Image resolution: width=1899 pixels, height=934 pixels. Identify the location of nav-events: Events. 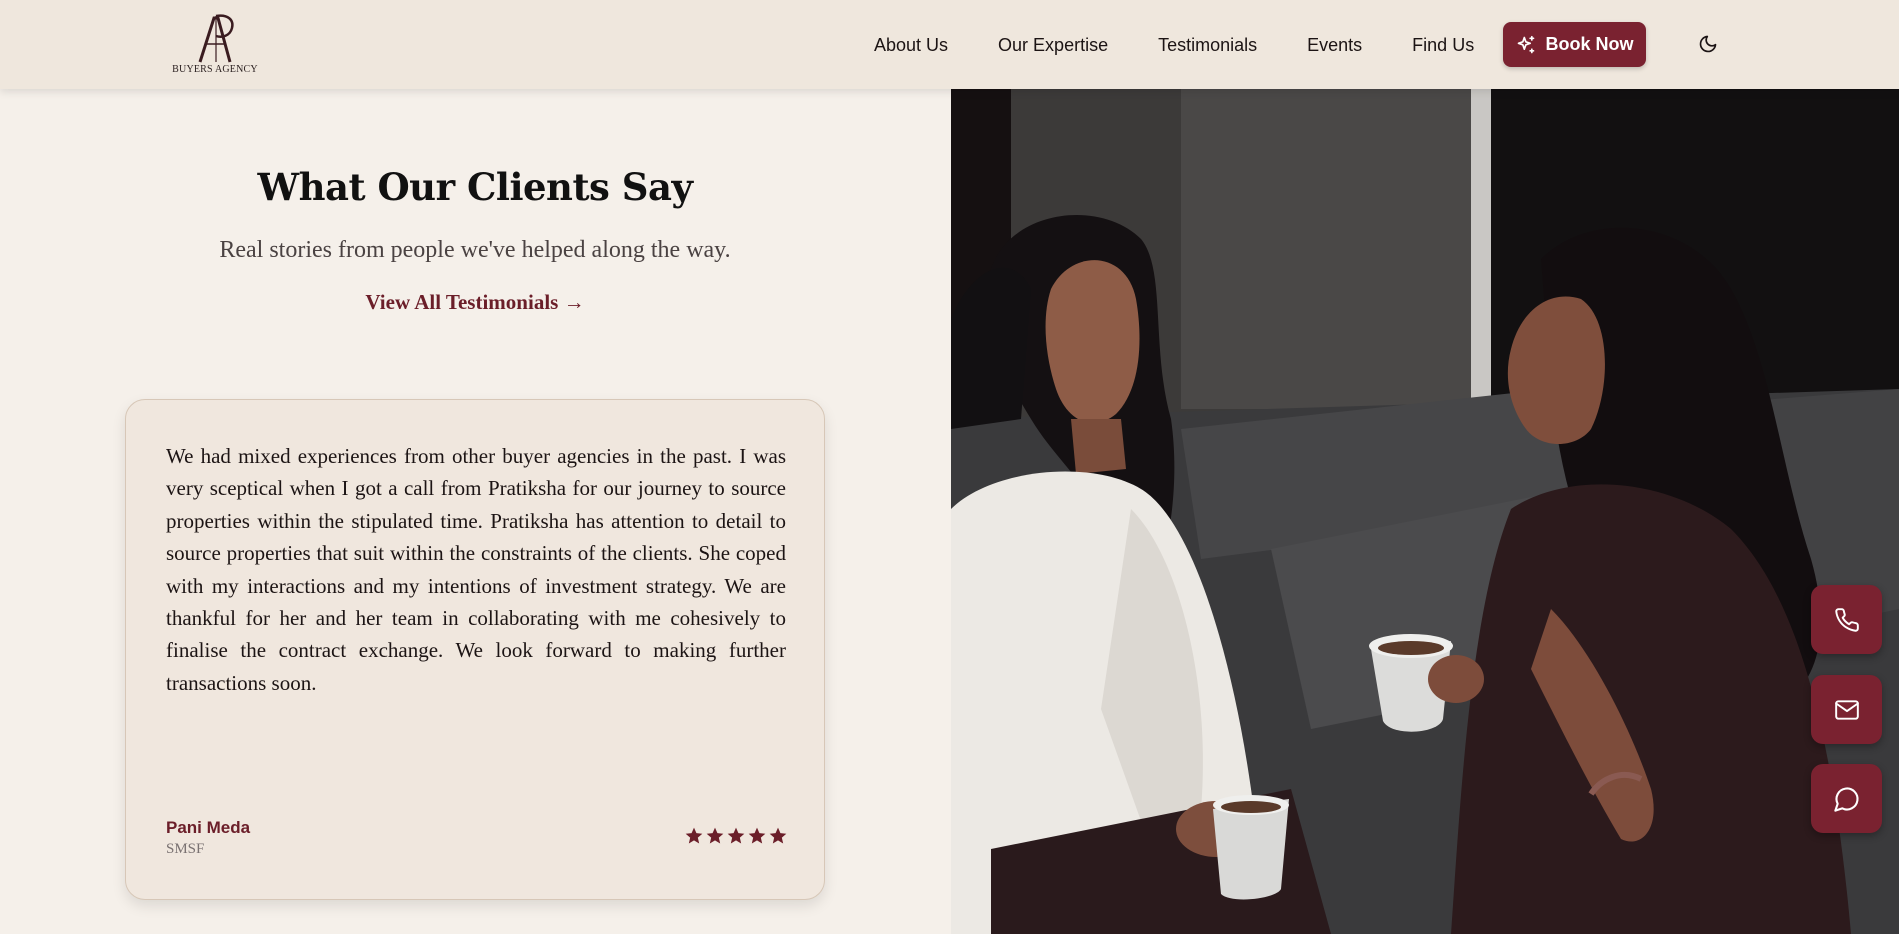
(1334, 45).